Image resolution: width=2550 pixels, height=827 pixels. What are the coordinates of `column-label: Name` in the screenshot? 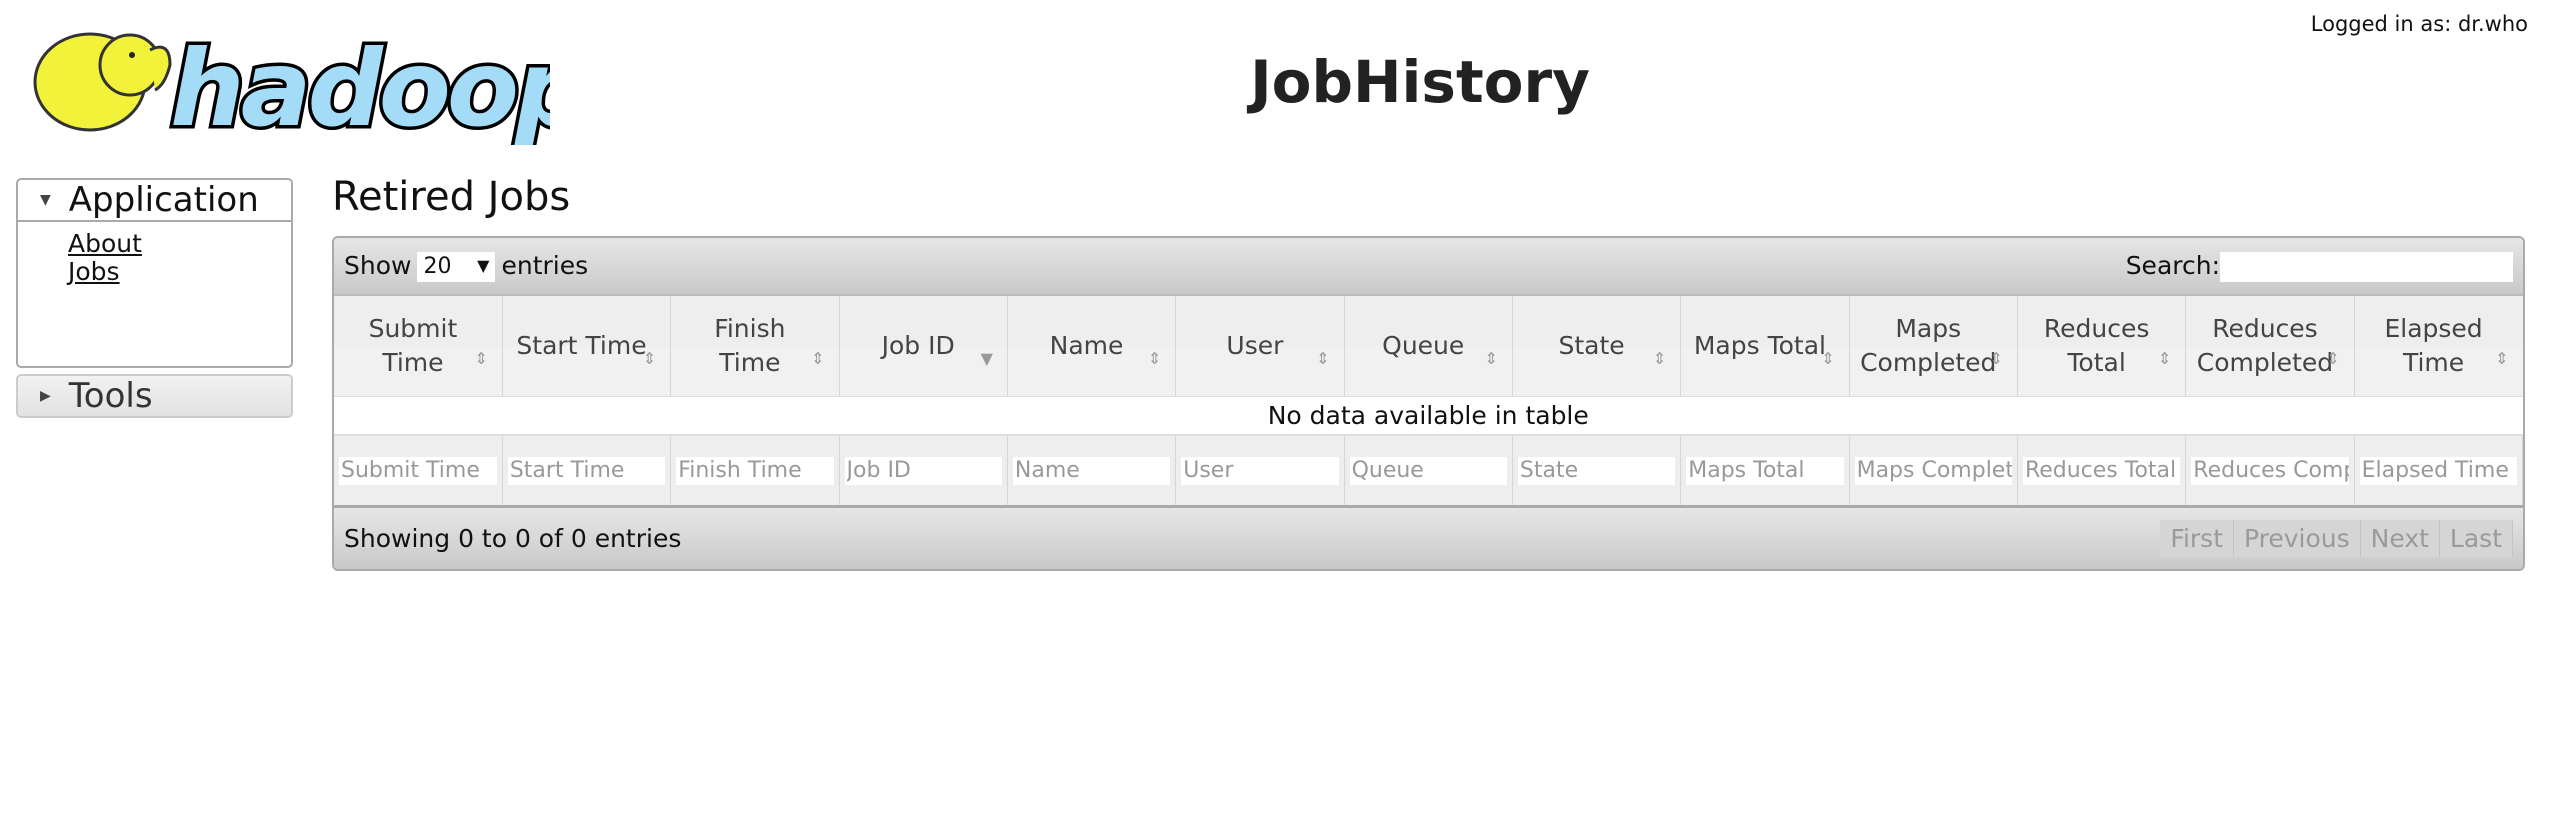 It's located at (1086, 345).